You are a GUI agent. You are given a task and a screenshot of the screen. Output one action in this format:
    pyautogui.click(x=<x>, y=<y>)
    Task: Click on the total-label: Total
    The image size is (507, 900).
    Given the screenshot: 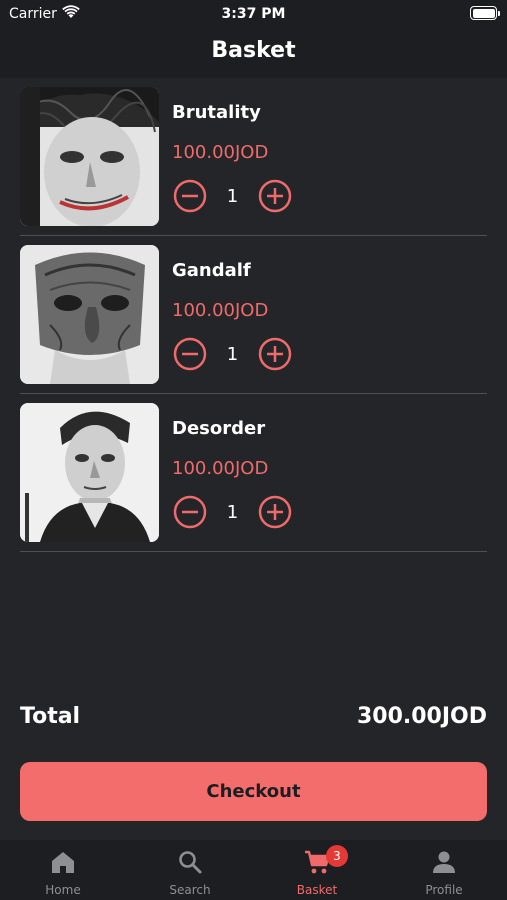 What is the action you would take?
    pyautogui.click(x=50, y=716)
    